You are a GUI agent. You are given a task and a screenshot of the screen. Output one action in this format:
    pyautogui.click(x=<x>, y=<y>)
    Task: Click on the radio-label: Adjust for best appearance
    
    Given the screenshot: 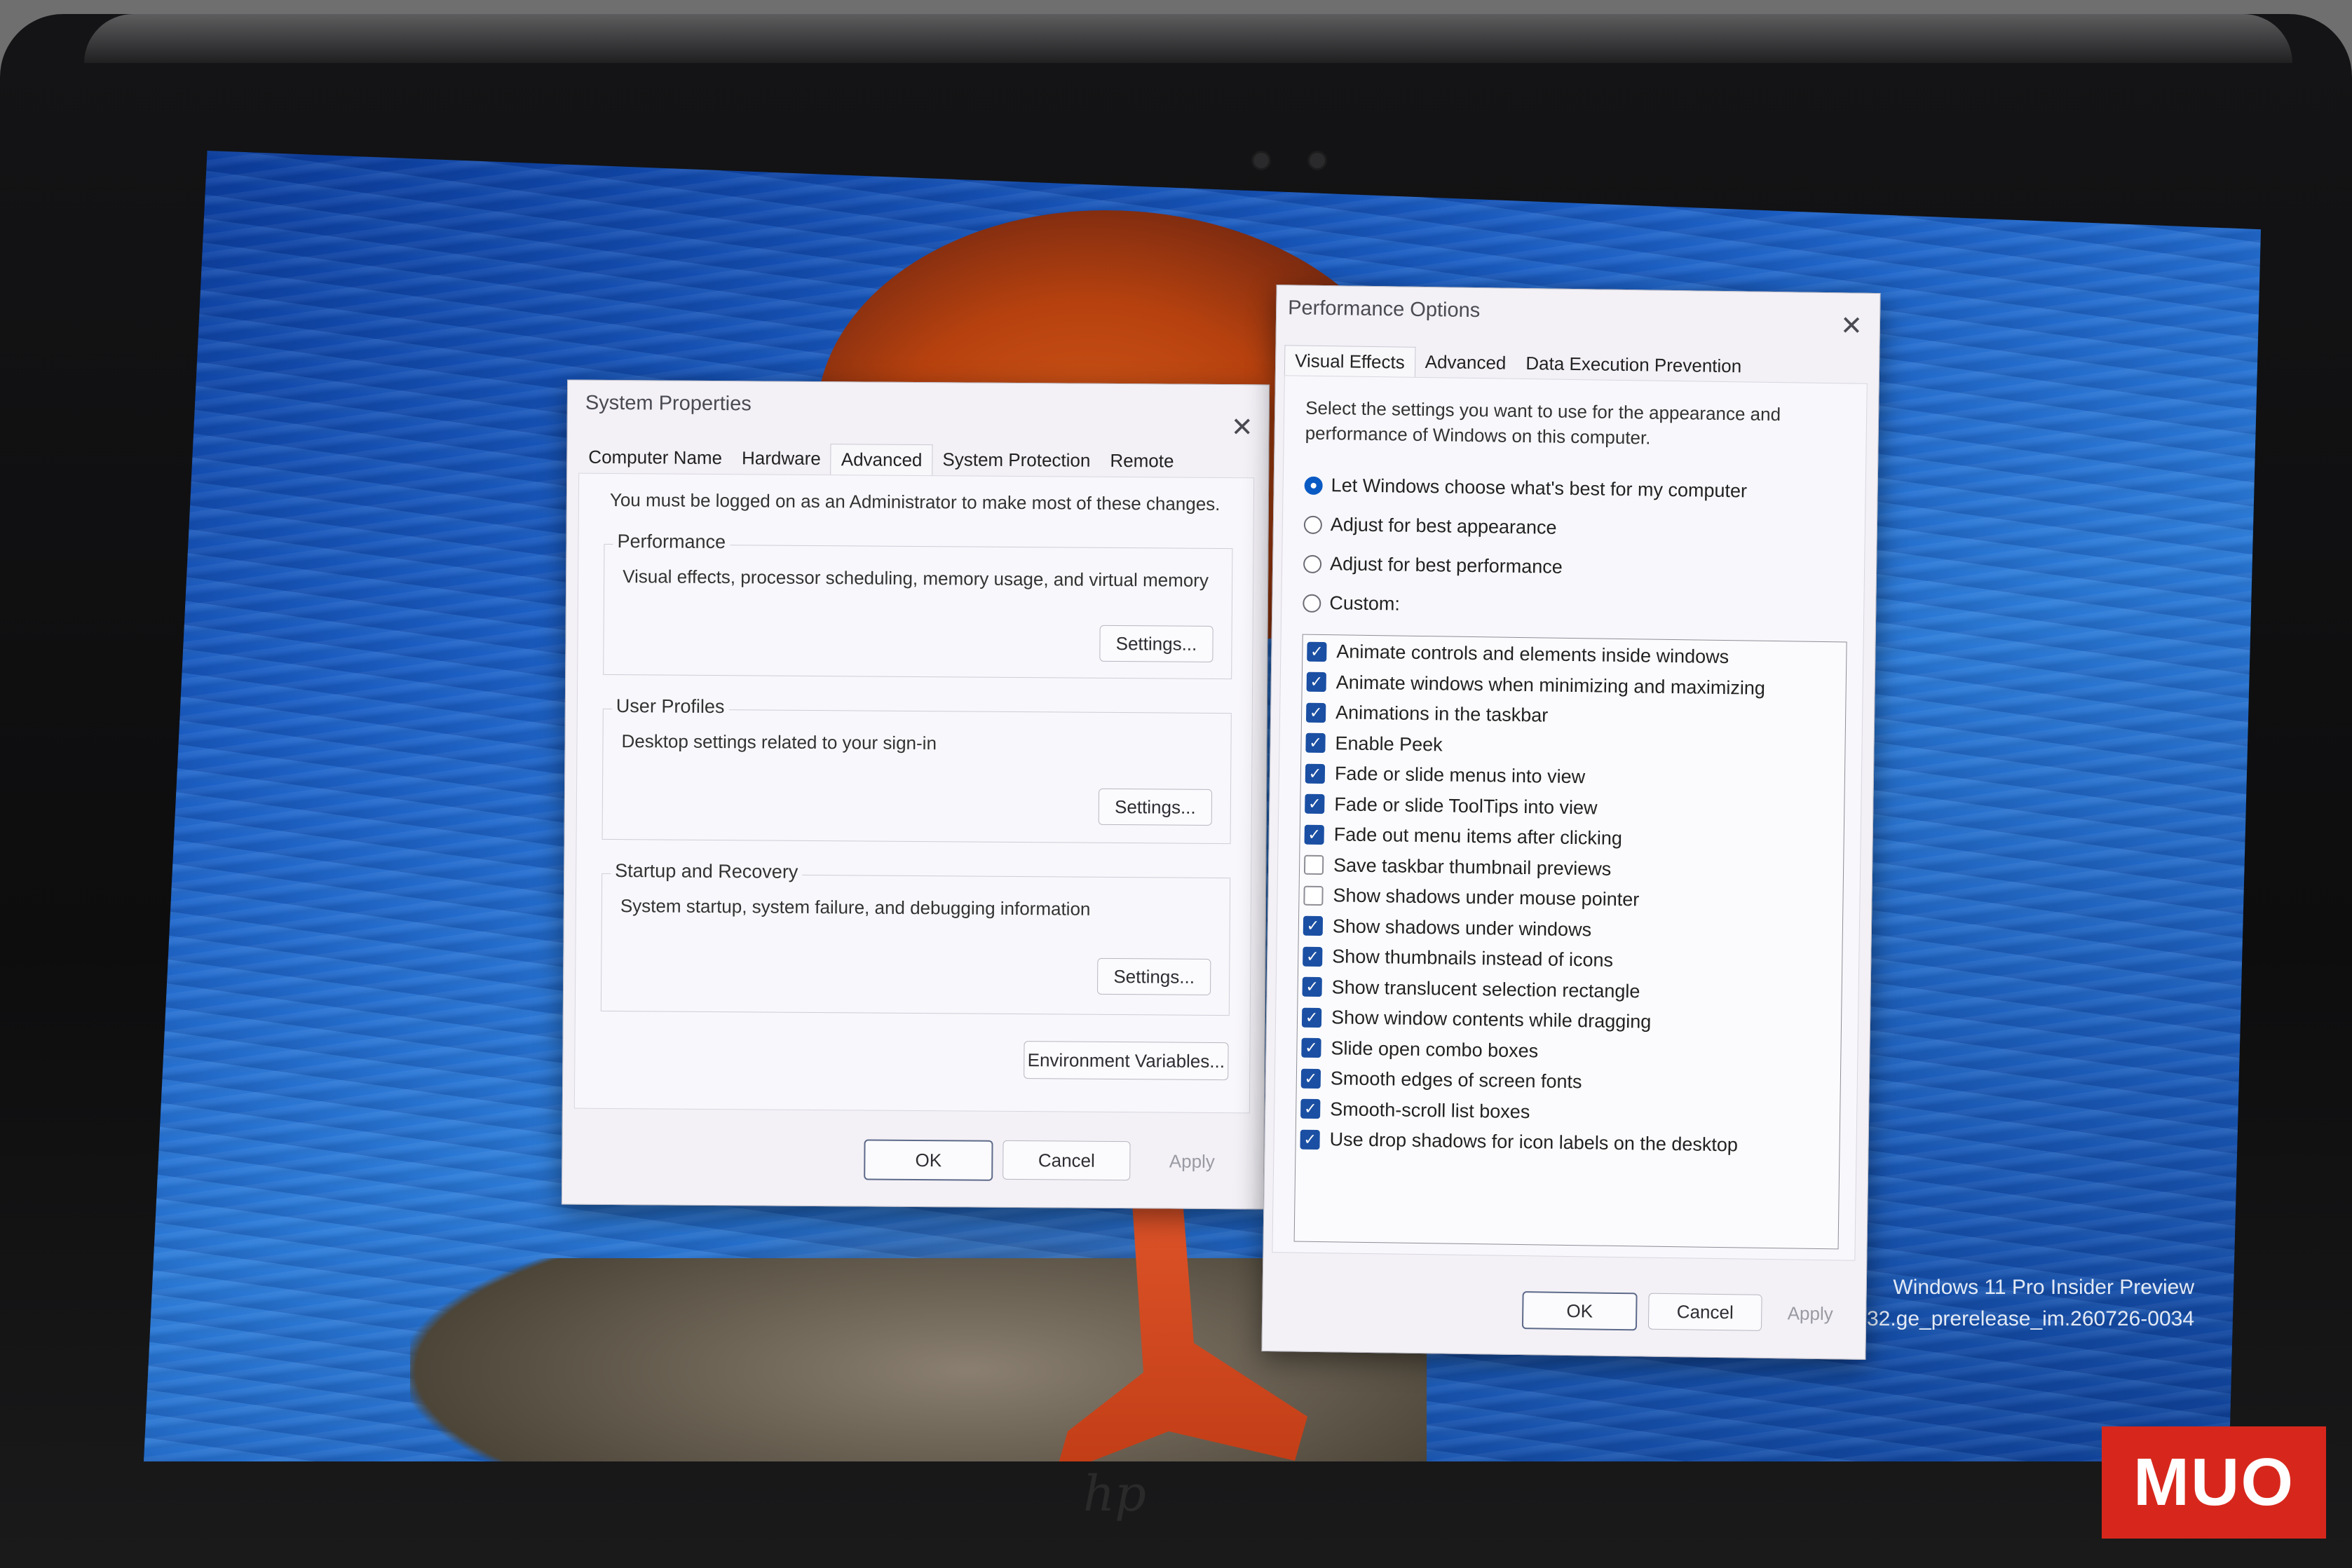 What is the action you would take?
    pyautogui.click(x=1443, y=526)
    